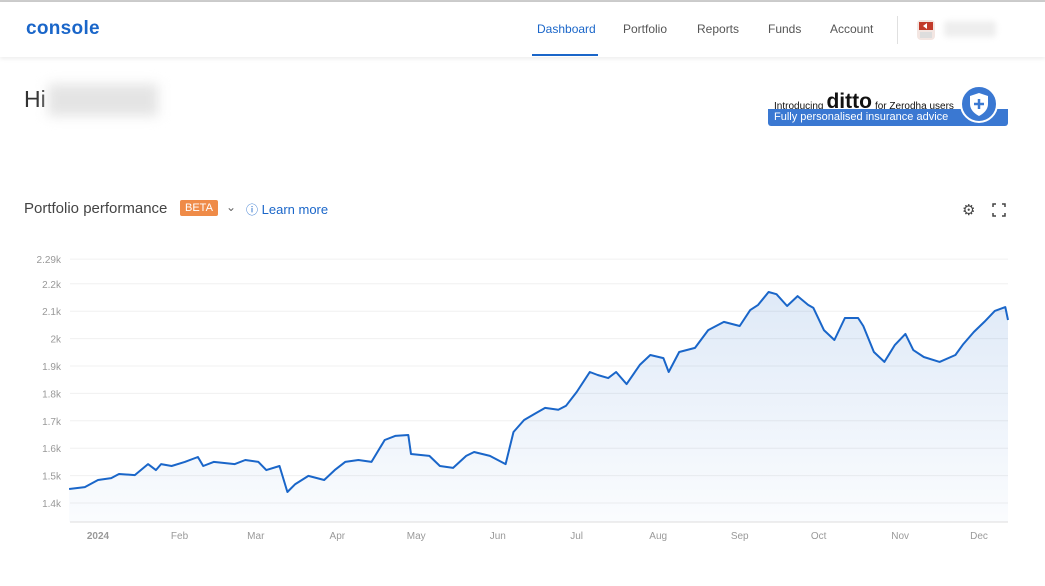  What do you see at coordinates (819, 536) in the screenshot?
I see `x-tick-label: Oct` at bounding box center [819, 536].